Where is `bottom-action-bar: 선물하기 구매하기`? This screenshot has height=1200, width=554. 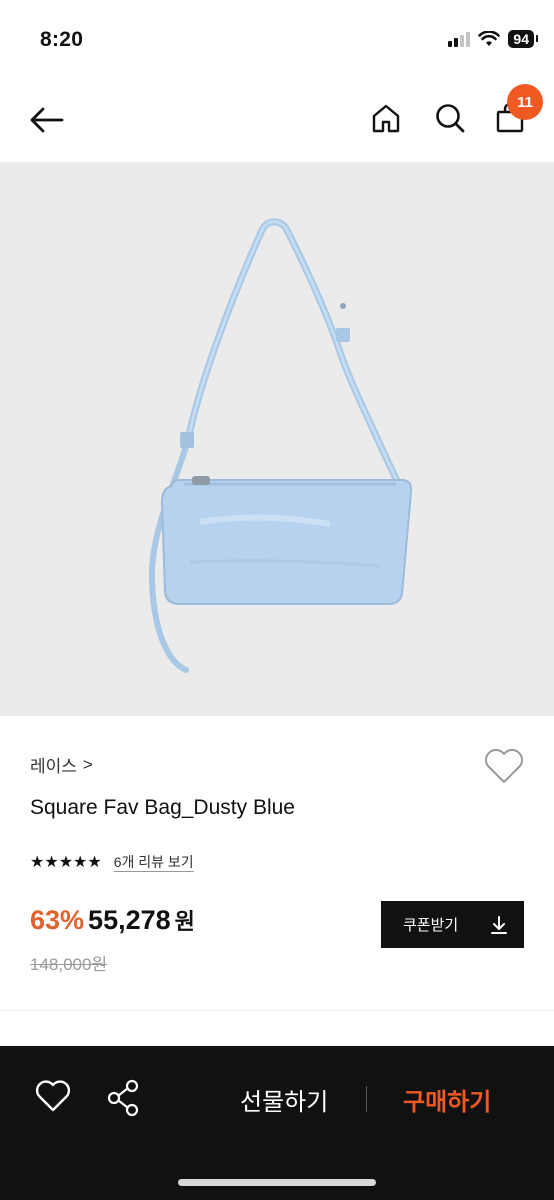 bottom-action-bar: 선물하기 구매하기 is located at coordinates (277, 1123).